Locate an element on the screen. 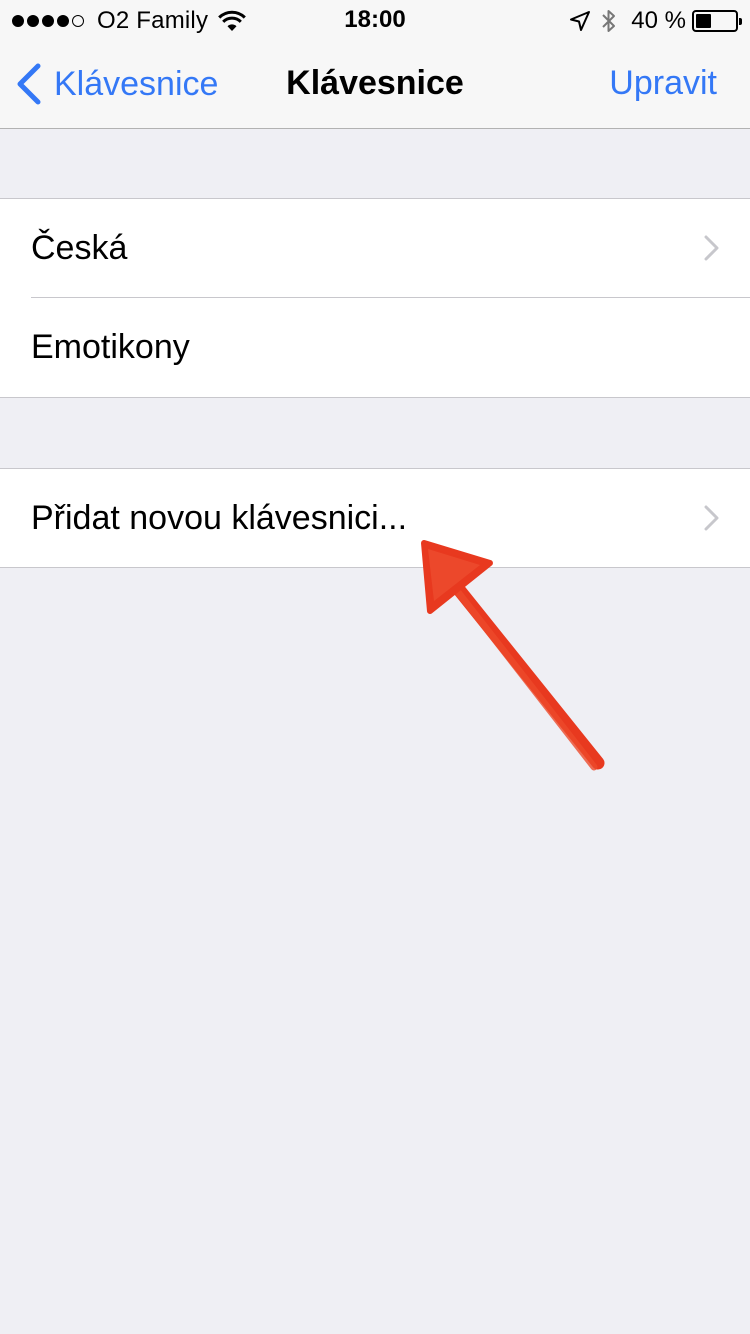 Image resolution: width=750 pixels, height=1334 pixels. list-item-label: Emotikony is located at coordinates (110, 347).